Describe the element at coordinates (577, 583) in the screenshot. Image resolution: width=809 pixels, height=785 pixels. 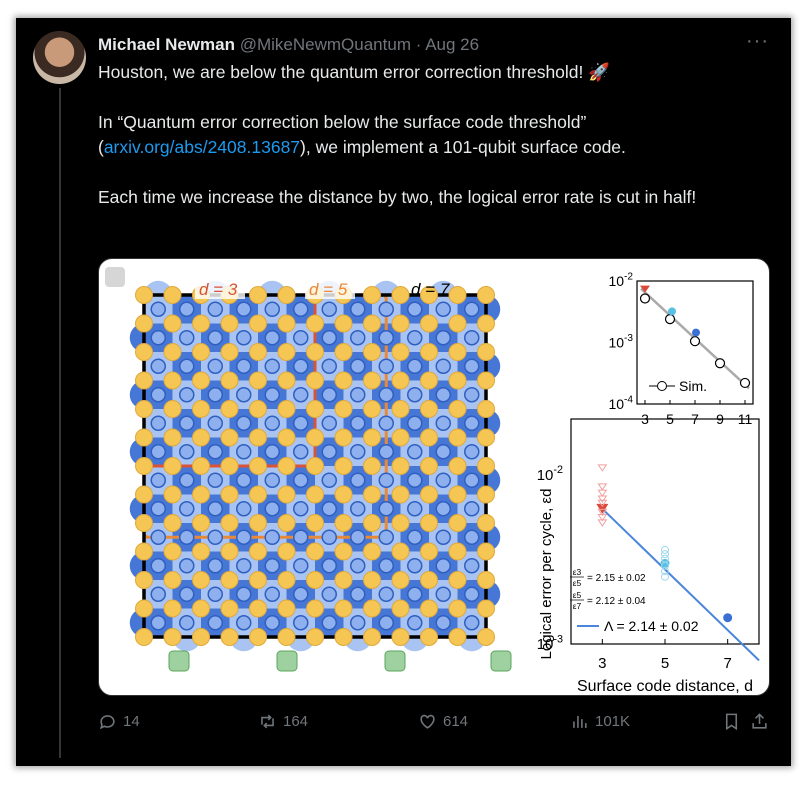
I see `ratio1-frac-den: ε5` at that location.